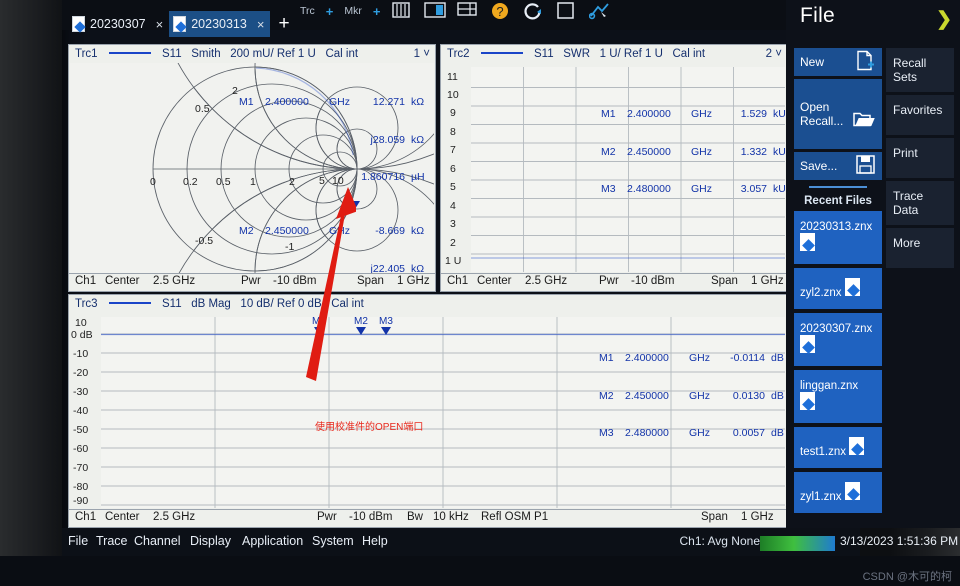 The width and height of the screenshot is (960, 586). I want to click on dbmag-ytick-n50: -50, so click(81, 430).